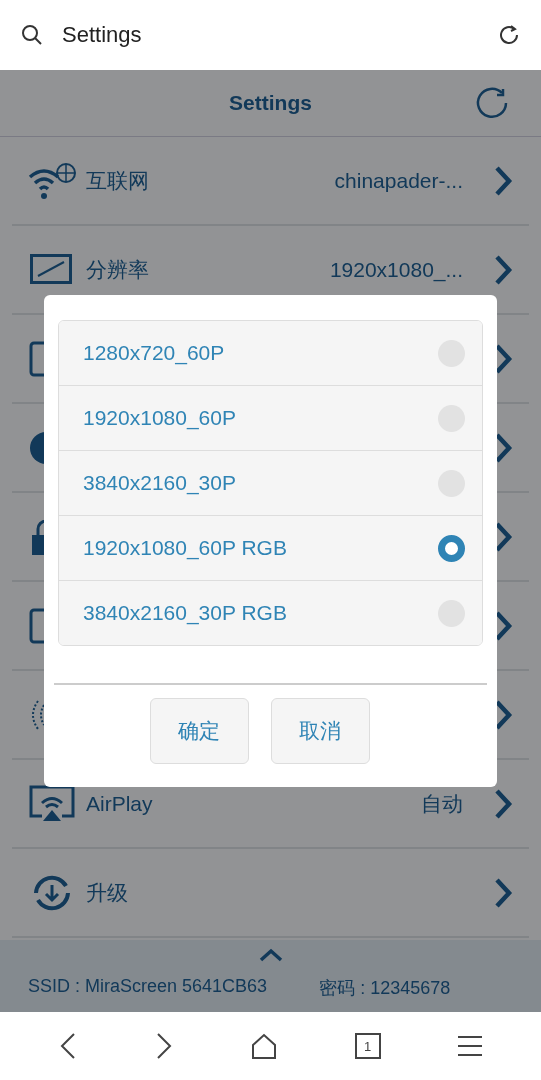 The image size is (541, 1080). I want to click on address-text: Settings, so click(270, 35).